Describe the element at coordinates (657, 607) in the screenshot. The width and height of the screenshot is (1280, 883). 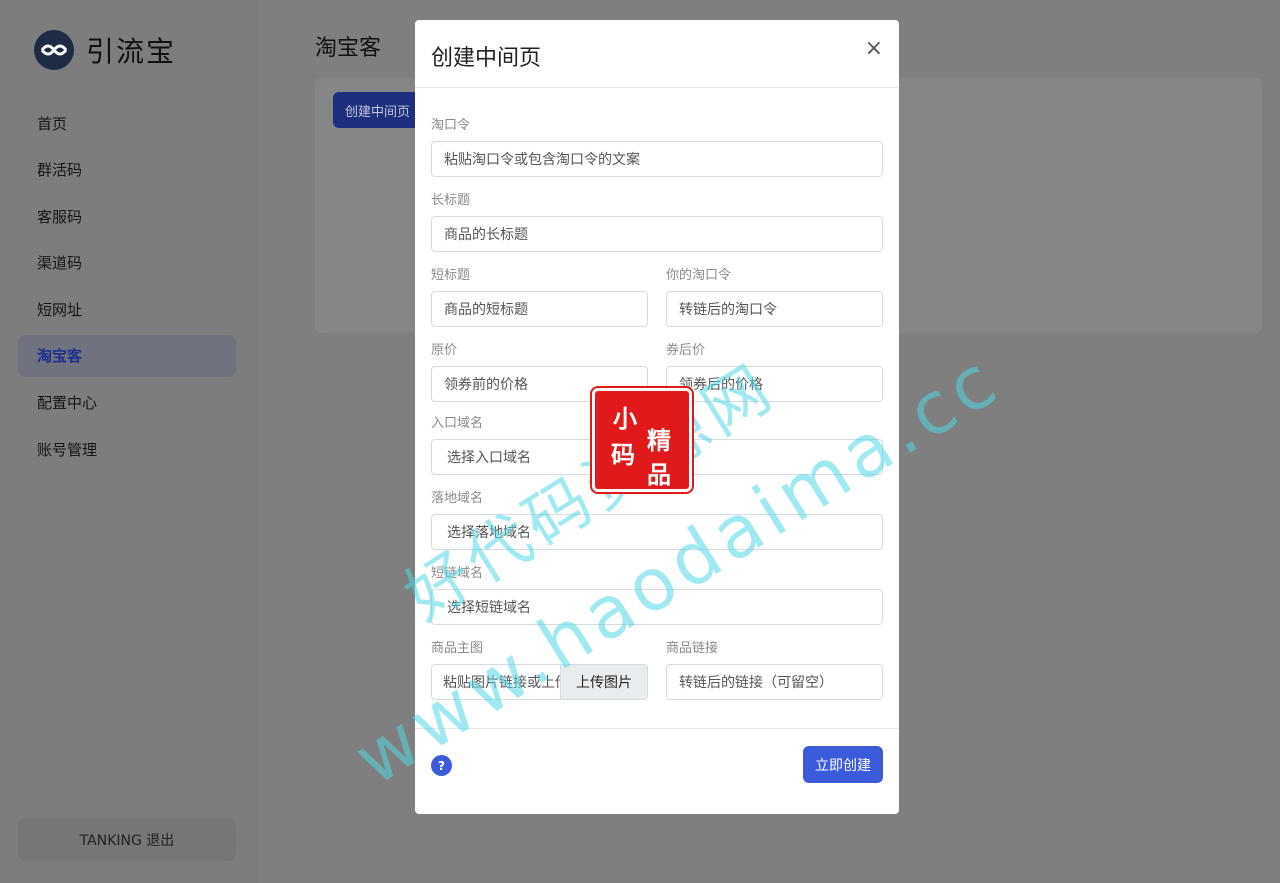
I see `short-domain-select: 选择短链域名` at that location.